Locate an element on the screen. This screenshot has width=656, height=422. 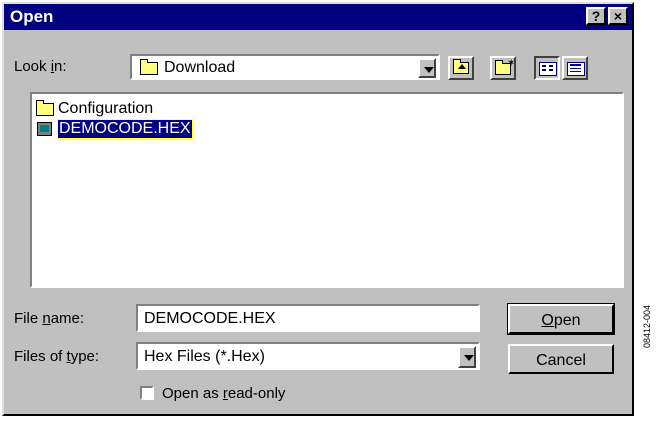
up-one-level-icon is located at coordinates (461, 66).